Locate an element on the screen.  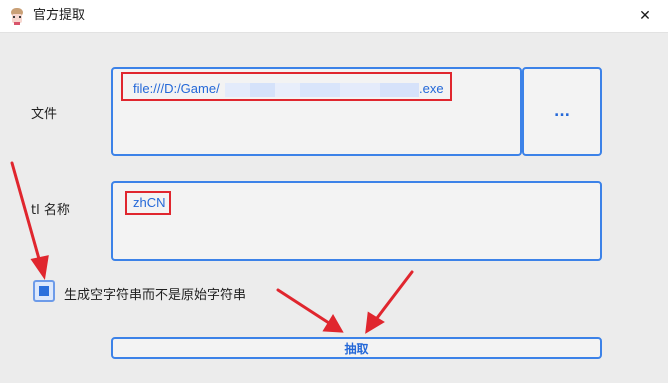
arrow-to-extract-right is located at coordinates (393, 297).